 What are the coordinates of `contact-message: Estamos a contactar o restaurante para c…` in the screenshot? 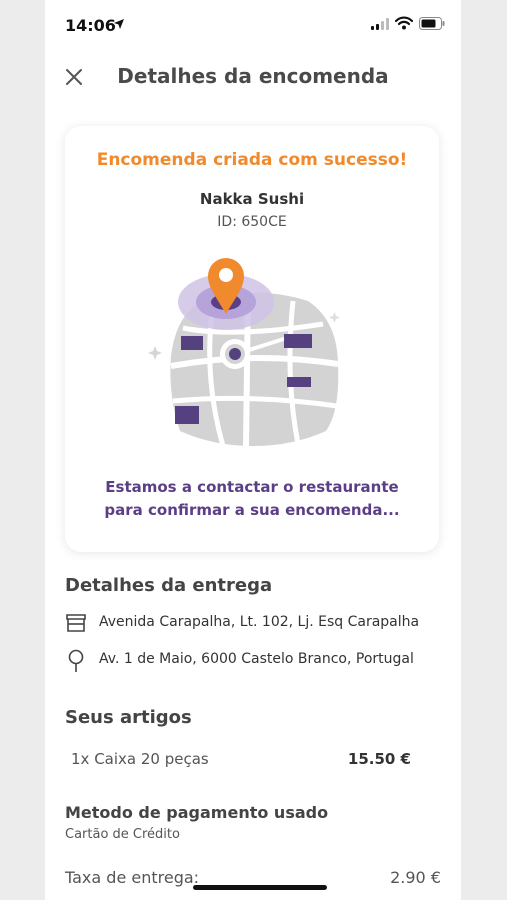 It's located at (252, 498).